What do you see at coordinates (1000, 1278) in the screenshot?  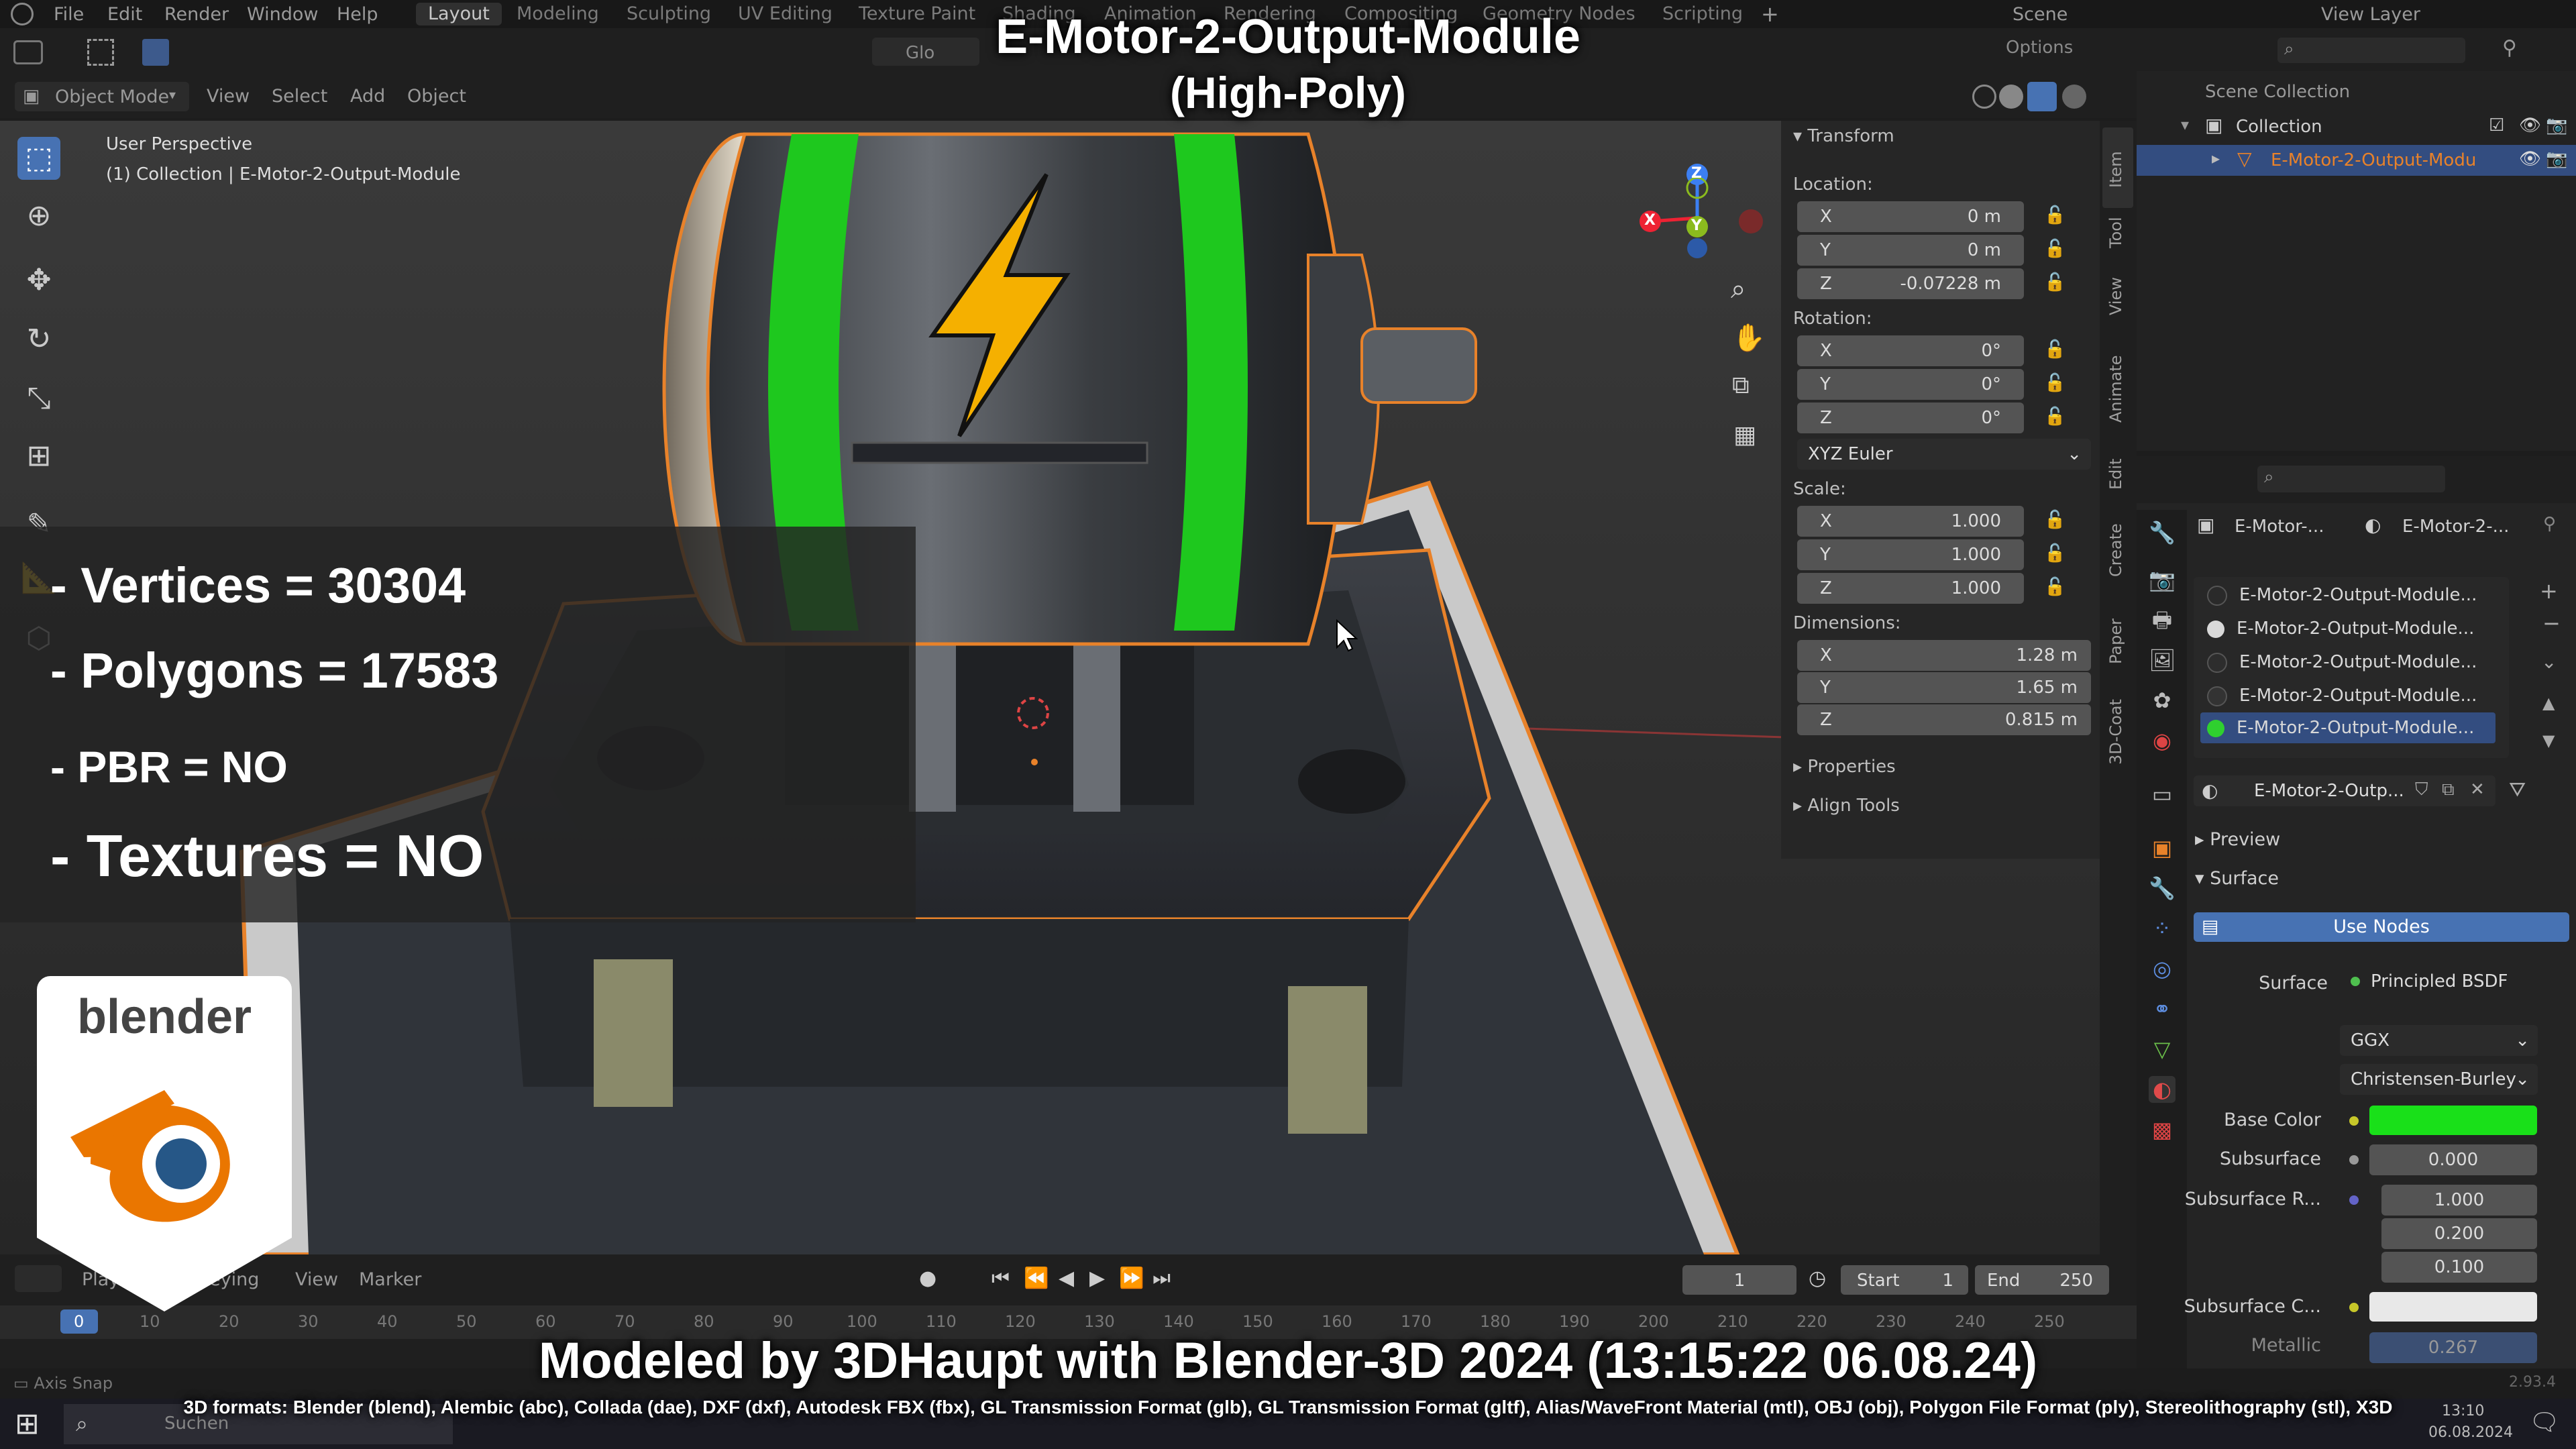 I see `jump-start-icon: ⏮` at bounding box center [1000, 1278].